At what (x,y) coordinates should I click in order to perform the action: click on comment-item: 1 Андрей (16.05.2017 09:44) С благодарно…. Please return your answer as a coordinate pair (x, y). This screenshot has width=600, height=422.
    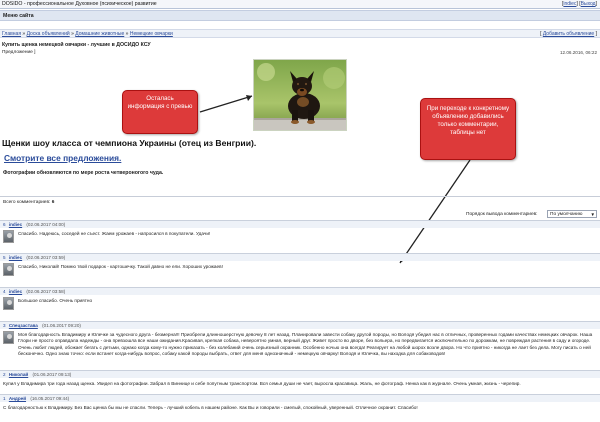
    Looking at the image, I should click on (300, 407).